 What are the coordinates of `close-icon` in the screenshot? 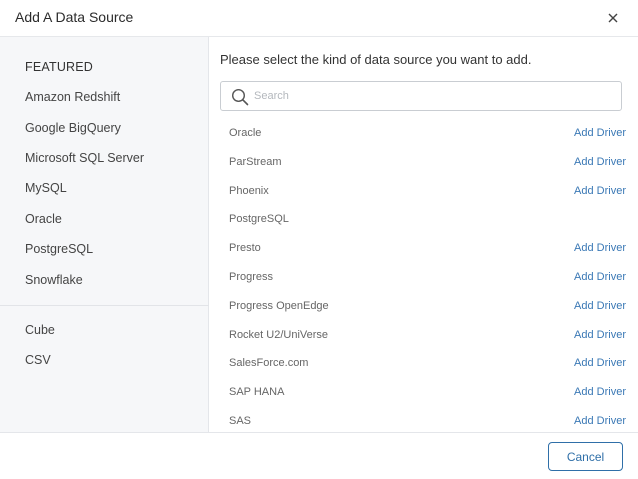 It's located at (613, 18).